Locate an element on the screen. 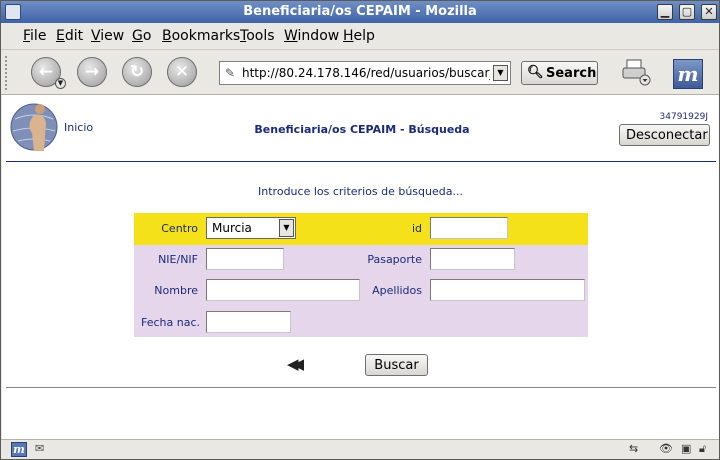  menu-bookmarks: Bookmarks is located at coordinates (201, 36).